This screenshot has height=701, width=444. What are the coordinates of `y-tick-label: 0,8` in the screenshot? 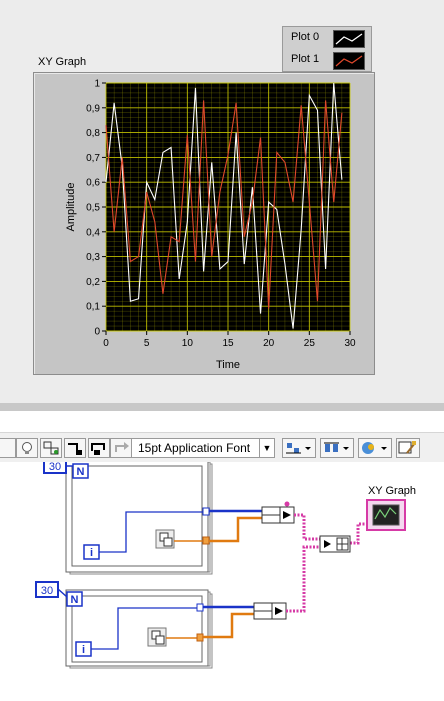 It's located at (93, 133).